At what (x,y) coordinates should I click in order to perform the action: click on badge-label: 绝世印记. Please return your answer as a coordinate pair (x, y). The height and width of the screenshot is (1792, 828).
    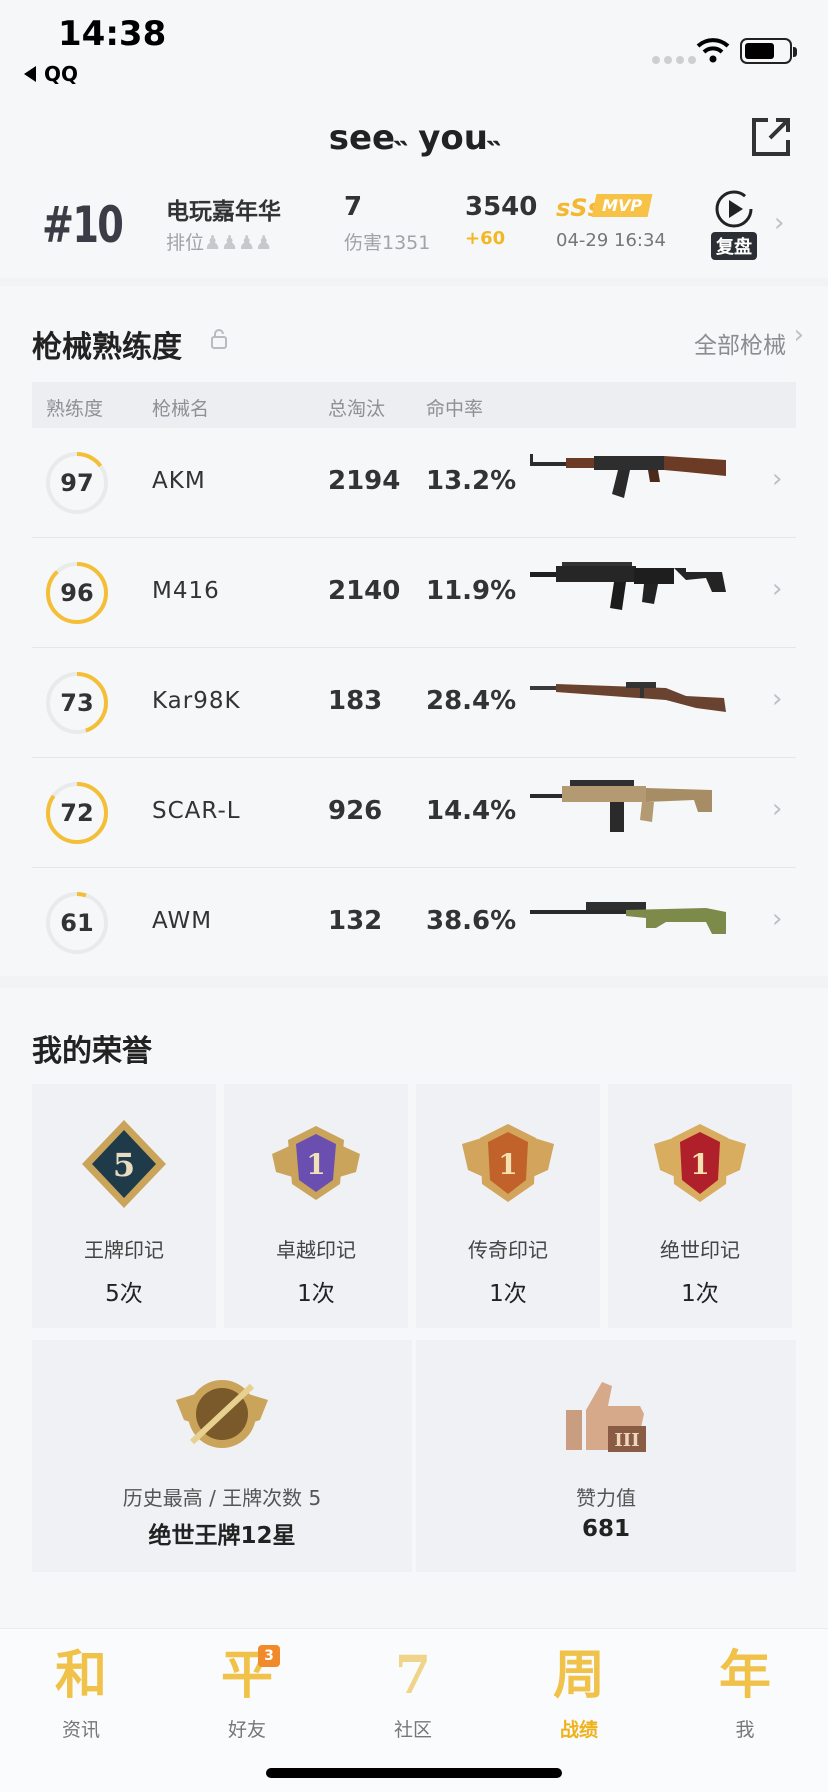
    Looking at the image, I should click on (700, 1250).